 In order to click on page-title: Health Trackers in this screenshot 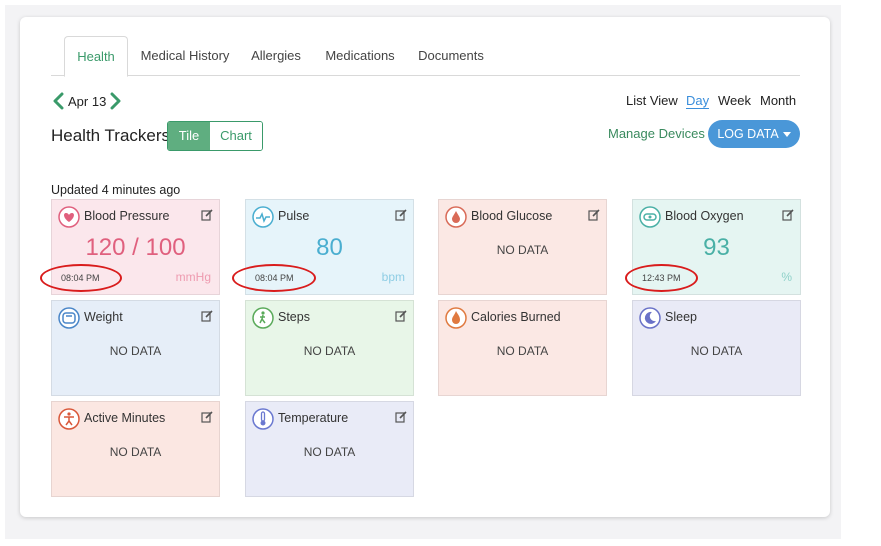, I will do `click(111, 135)`.